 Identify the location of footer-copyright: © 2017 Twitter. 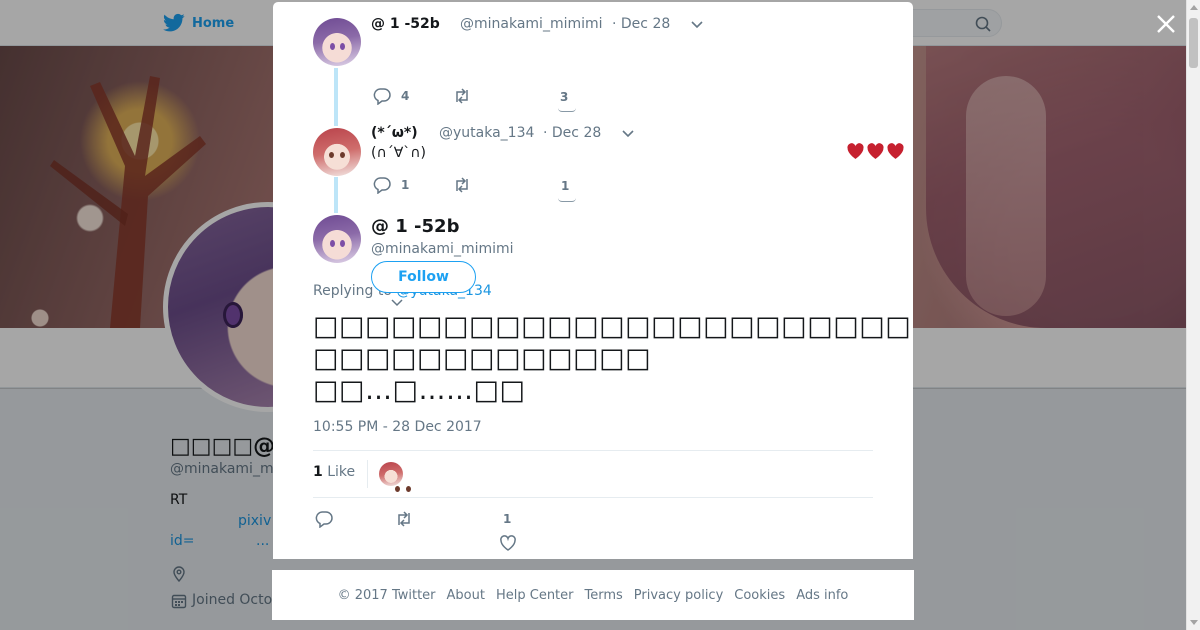
(386, 595).